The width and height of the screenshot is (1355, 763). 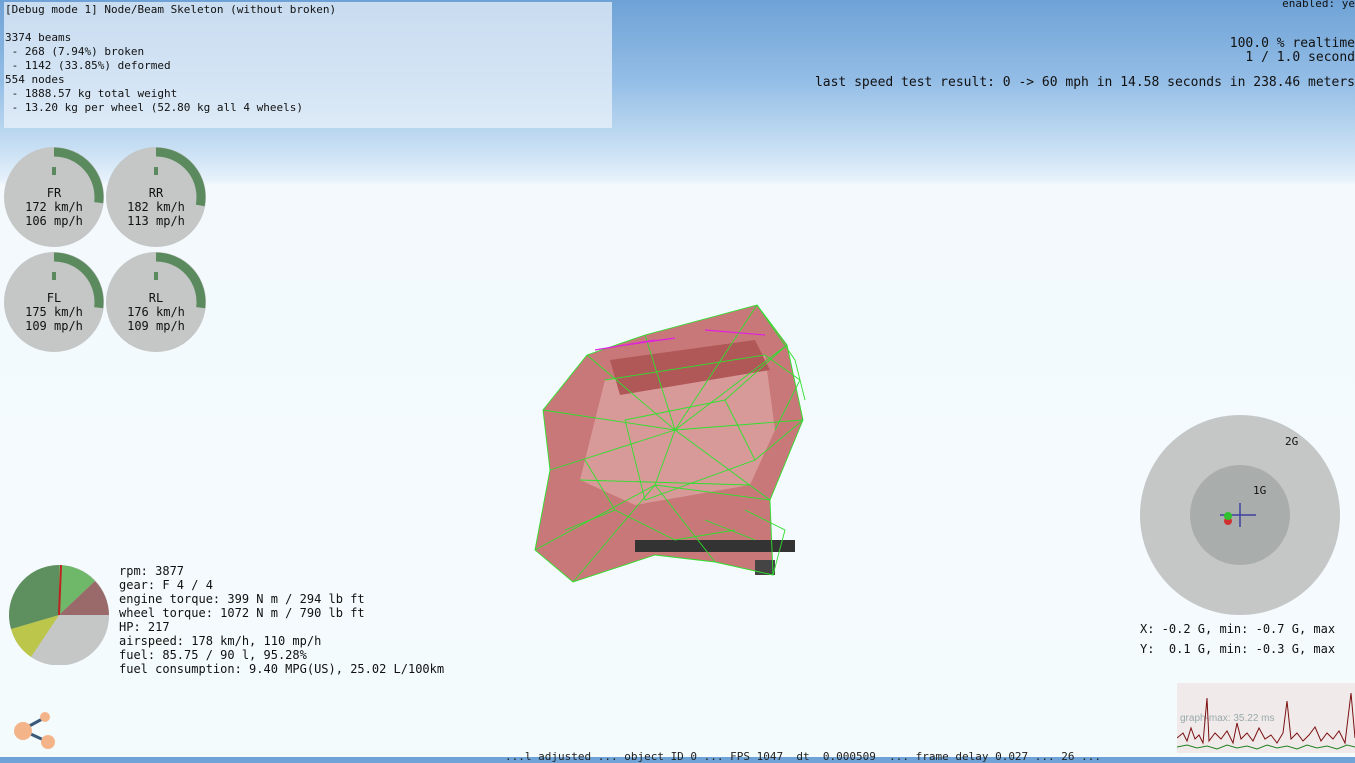 What do you see at coordinates (1300, 57) in the screenshot?
I see `time-scale: 1 / 1.0 second` at bounding box center [1300, 57].